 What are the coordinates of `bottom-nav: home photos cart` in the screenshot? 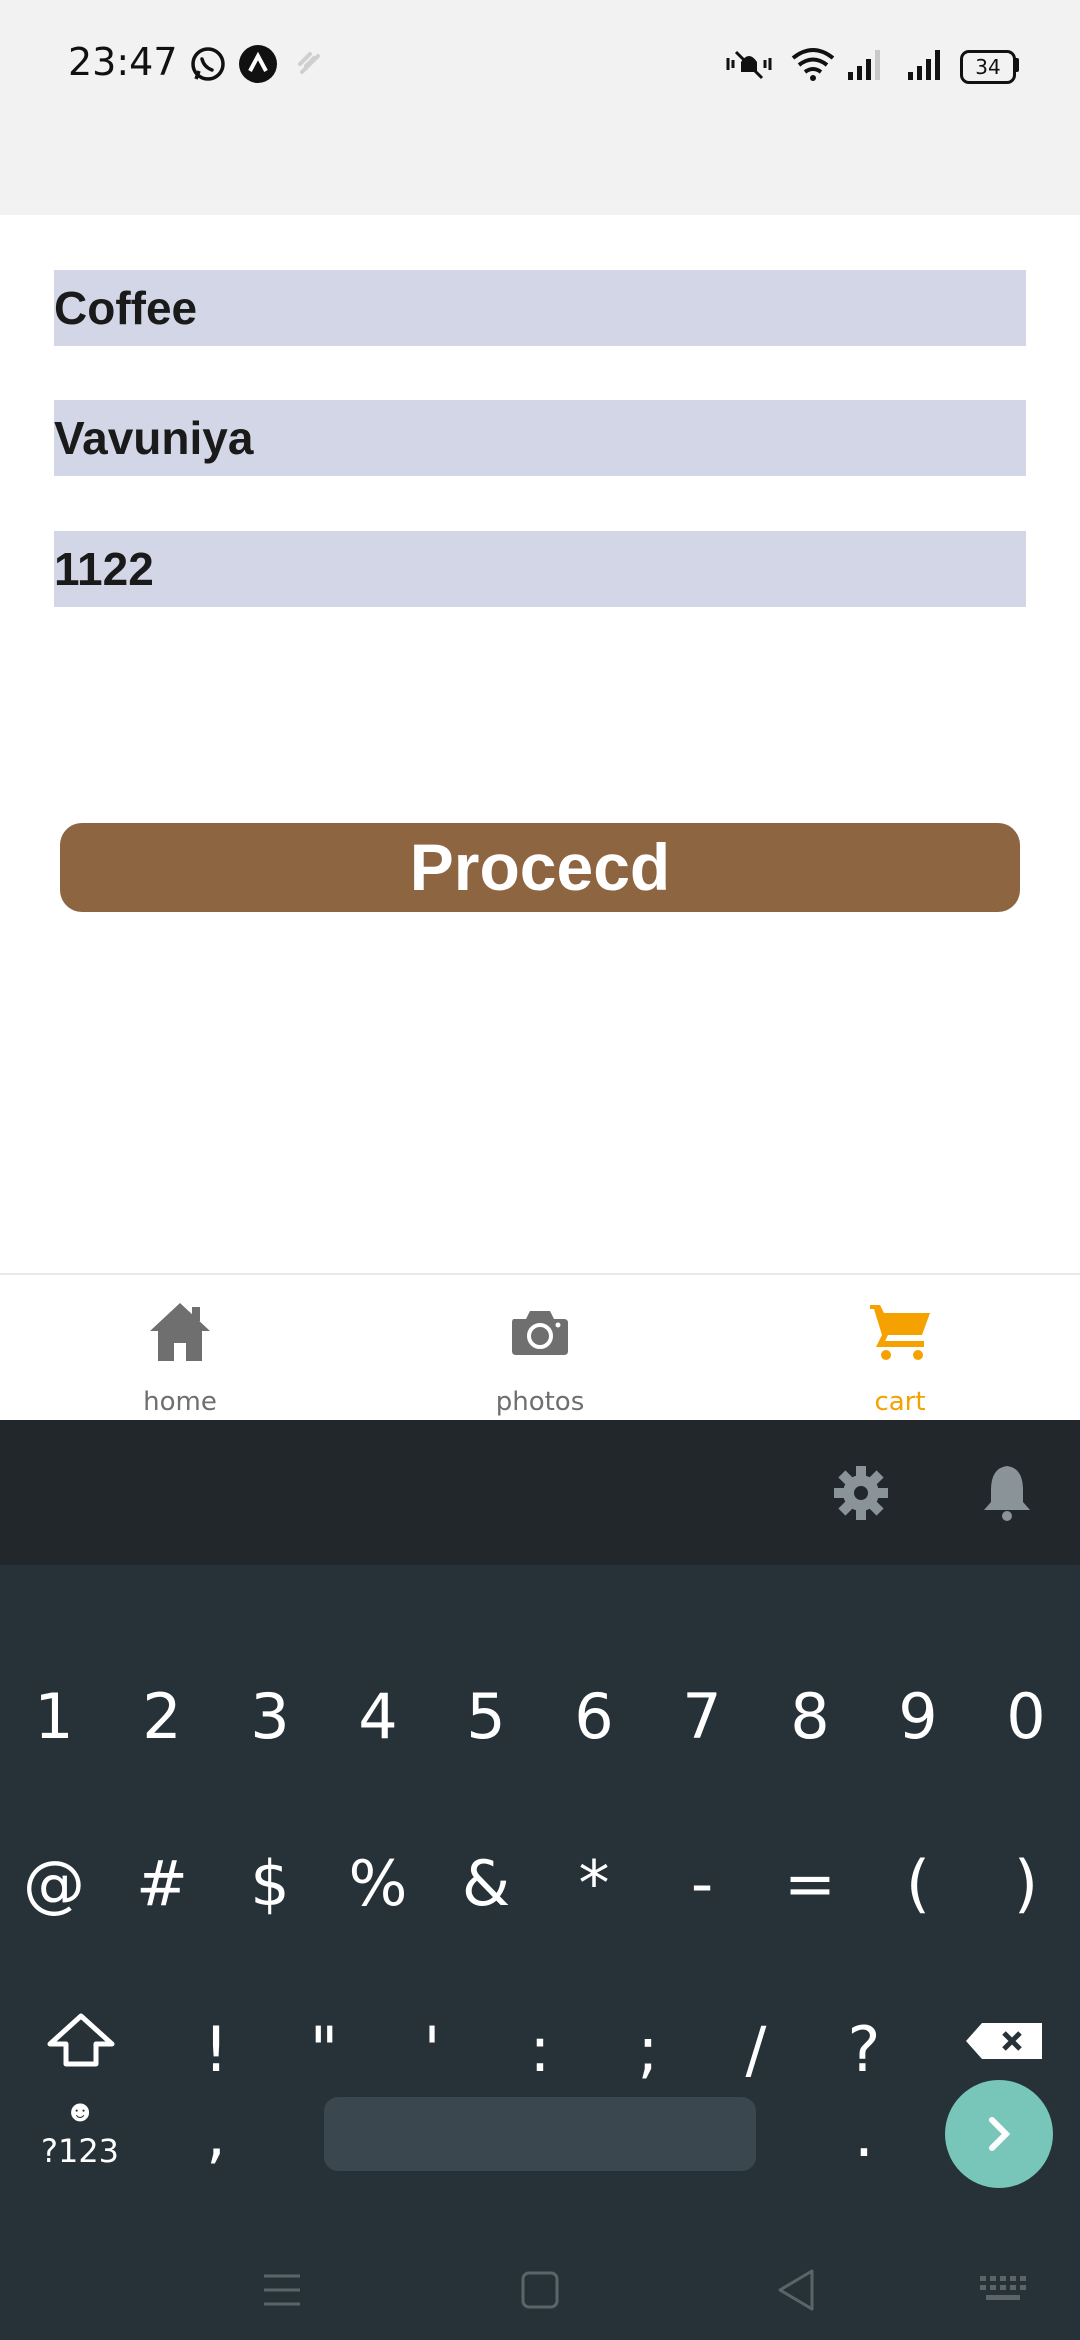 It's located at (540, 1347).